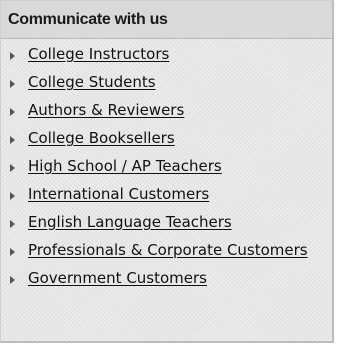 The height and width of the screenshot is (347, 340). I want to click on panel-header: Communicate with us, so click(166, 20).